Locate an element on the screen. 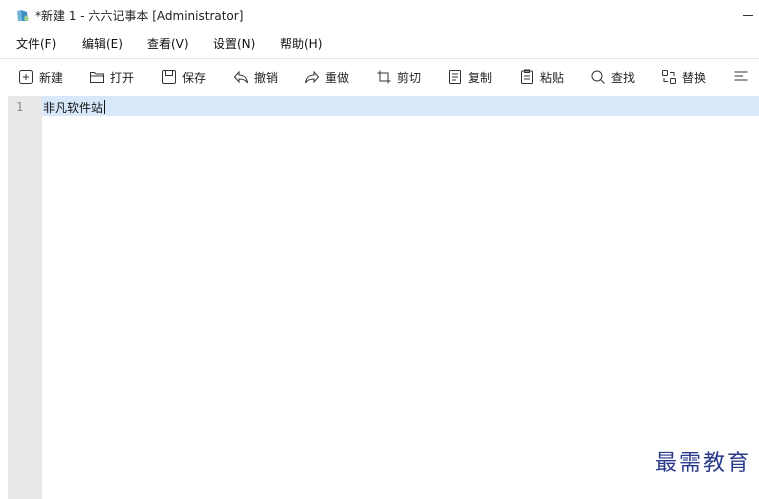 Image resolution: width=759 pixels, height=499 pixels. editor-line: 非凡软件站 is located at coordinates (74, 107).